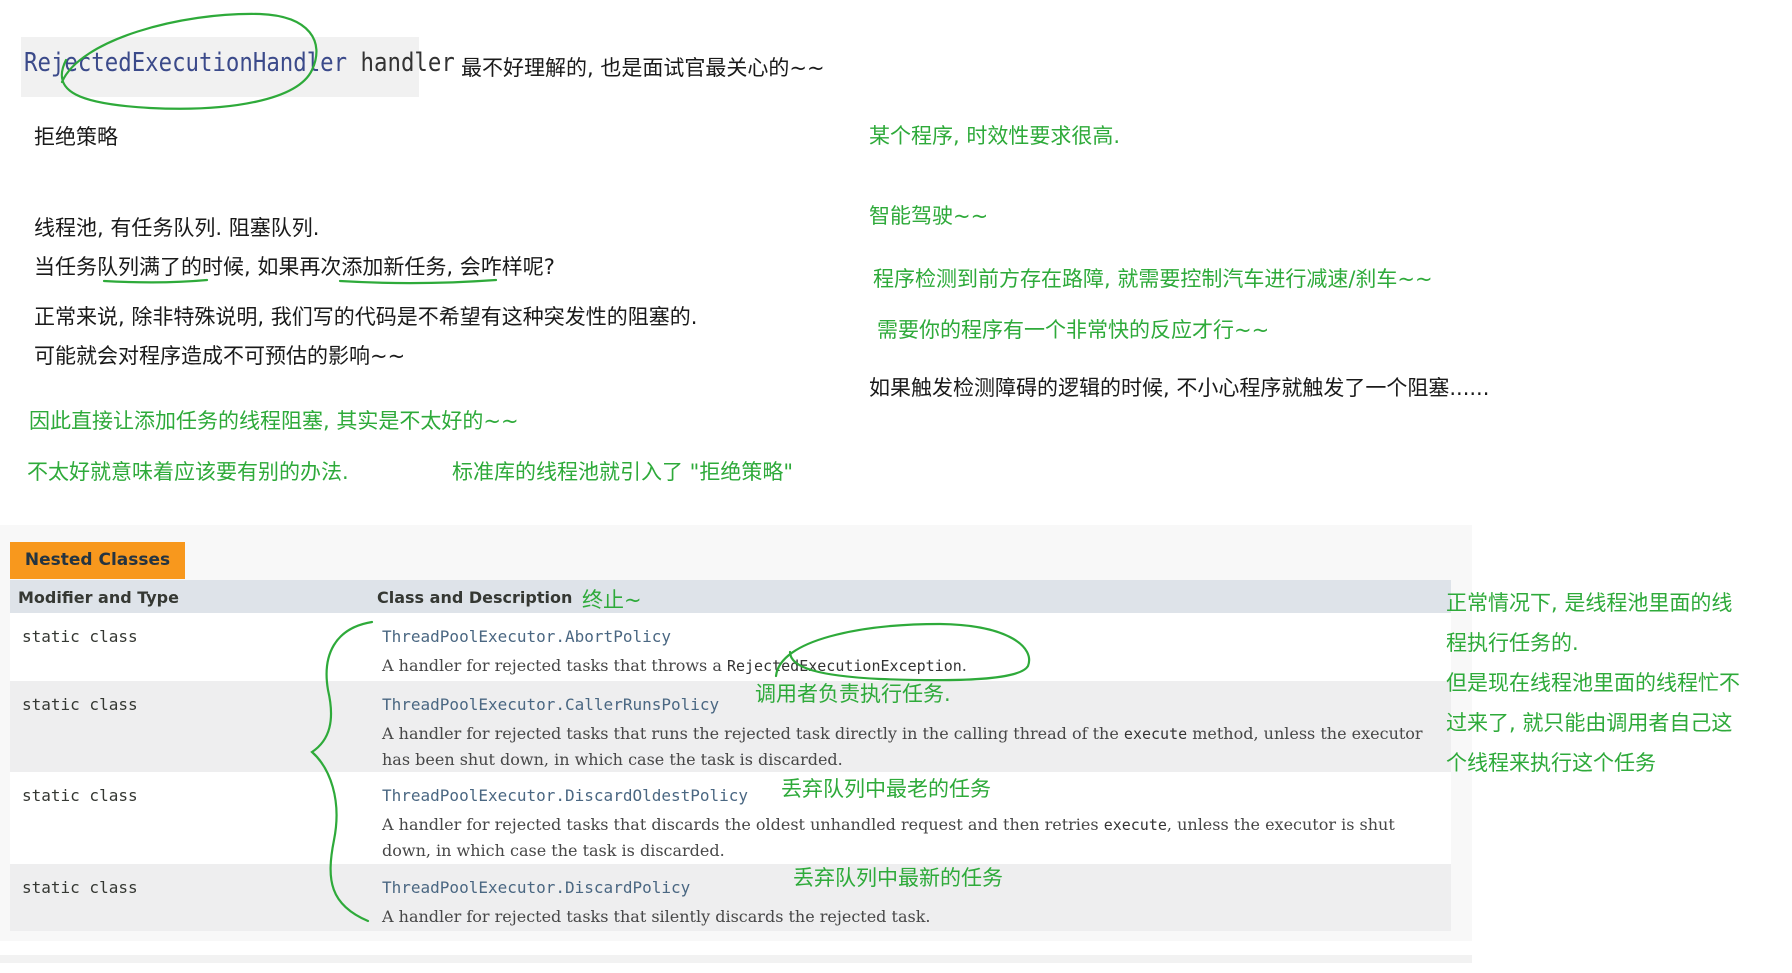 The image size is (1792, 973). Describe the element at coordinates (186, 63) in the screenshot. I see `code-class-name: RejectedExecutionHandler` at that location.